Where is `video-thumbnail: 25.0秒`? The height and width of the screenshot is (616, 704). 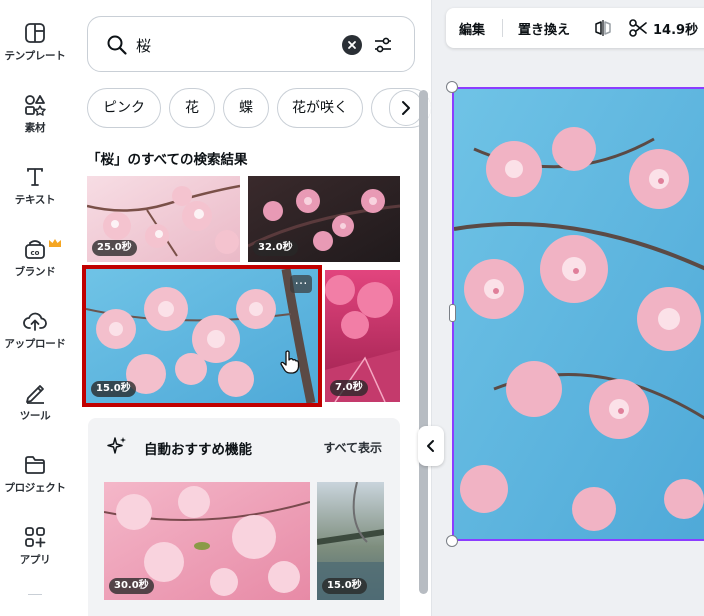 video-thumbnail: 25.0秒 is located at coordinates (163, 219).